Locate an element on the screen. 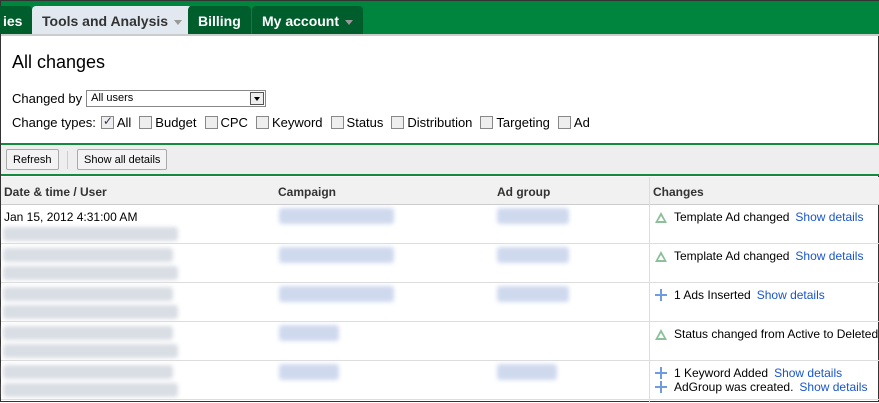  change-types-label: Change types: is located at coordinates (54, 122).